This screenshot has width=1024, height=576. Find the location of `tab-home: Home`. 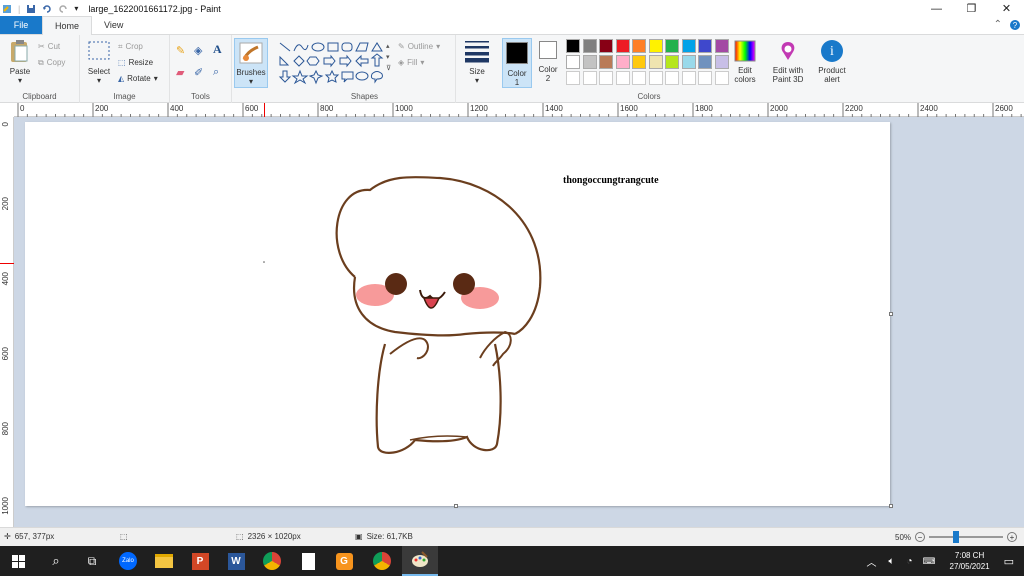

tab-home: Home is located at coordinates (67, 25).